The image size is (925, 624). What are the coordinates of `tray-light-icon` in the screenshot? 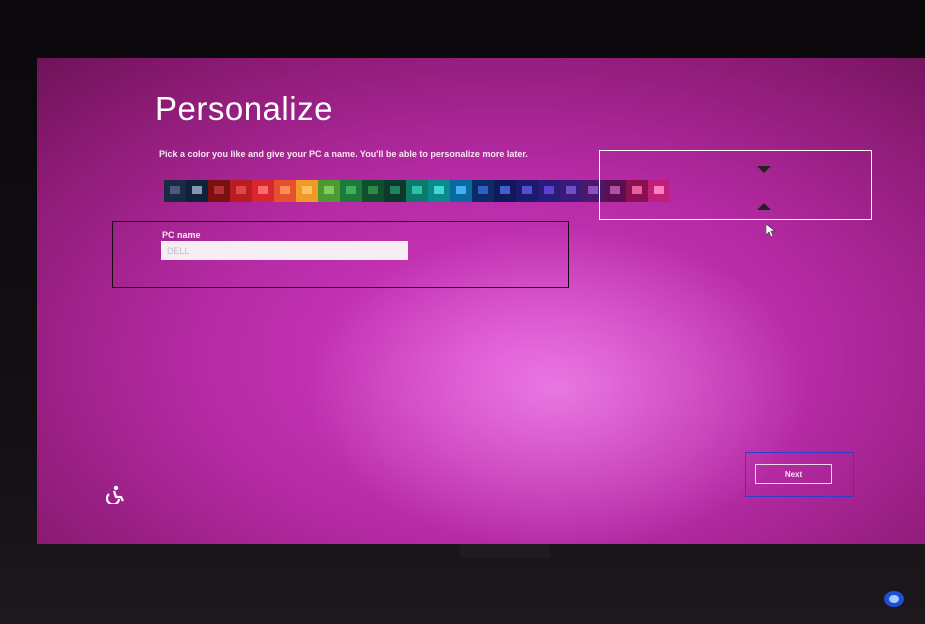 It's located at (894, 599).